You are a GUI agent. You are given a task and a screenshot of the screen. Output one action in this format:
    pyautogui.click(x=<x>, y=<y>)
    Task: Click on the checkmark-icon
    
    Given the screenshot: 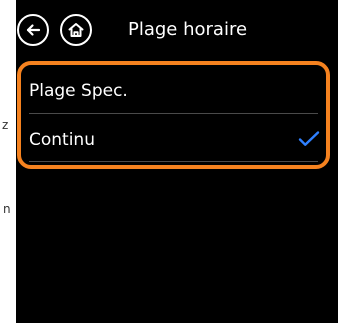 What is the action you would take?
    pyautogui.click(x=309, y=138)
    